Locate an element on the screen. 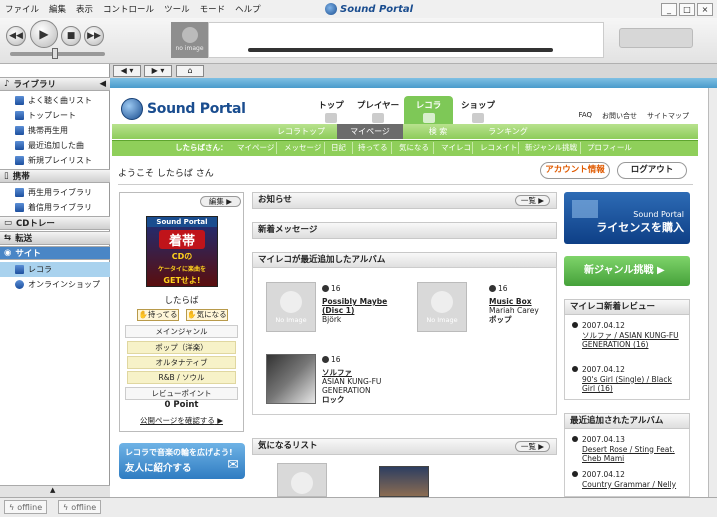  public-page-link: 公開ページを確認する ▶ is located at coordinates (181, 420).